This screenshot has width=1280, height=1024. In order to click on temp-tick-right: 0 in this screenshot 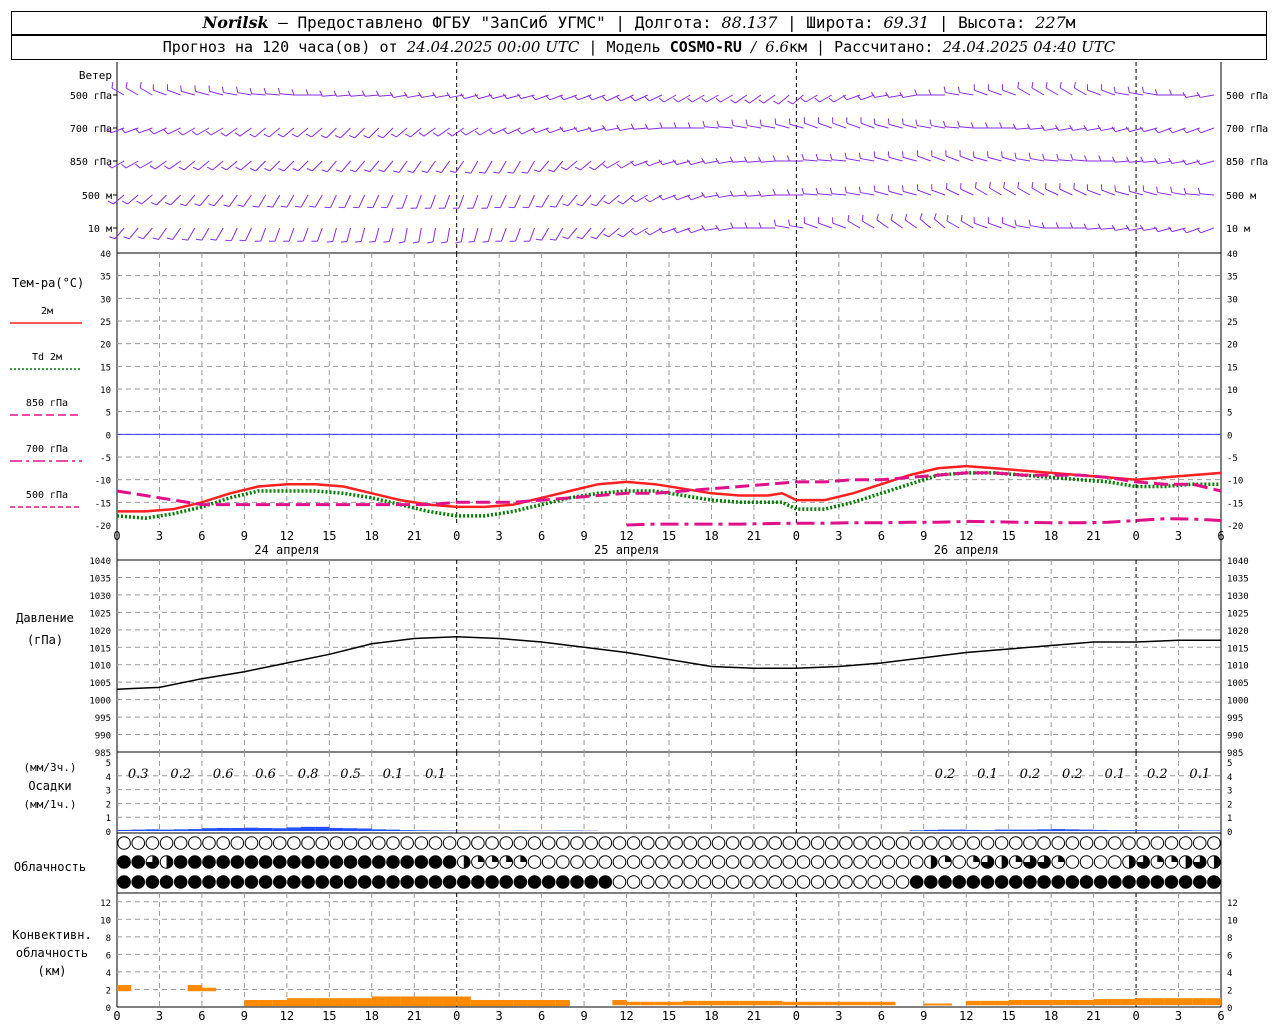, I will do `click(1229, 436)`.